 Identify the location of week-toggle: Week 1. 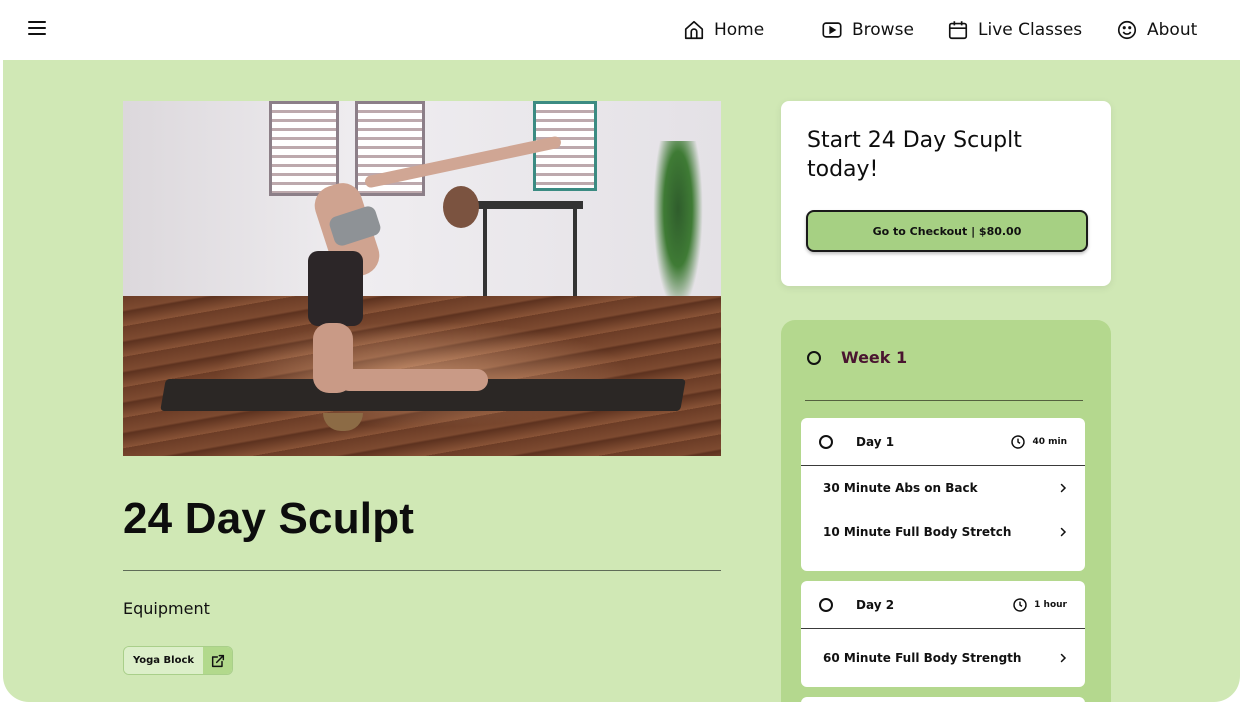
(857, 357).